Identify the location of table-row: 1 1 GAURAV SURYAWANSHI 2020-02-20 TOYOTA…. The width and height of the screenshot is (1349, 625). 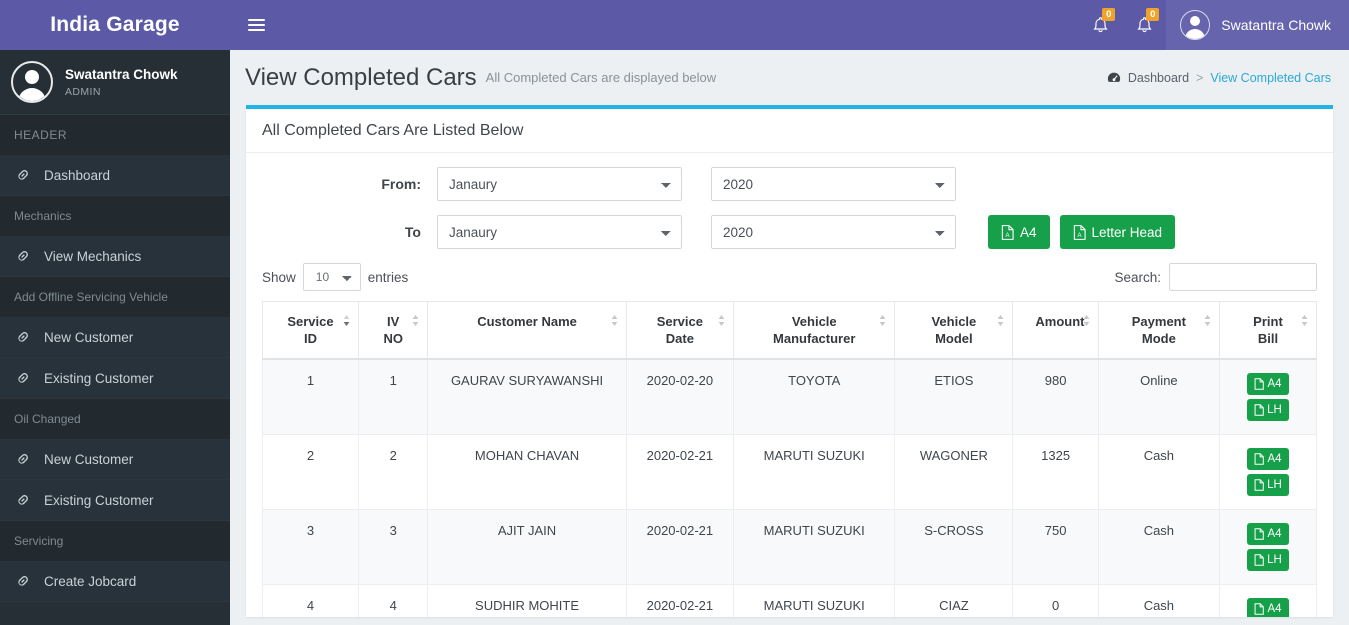
(790, 396).